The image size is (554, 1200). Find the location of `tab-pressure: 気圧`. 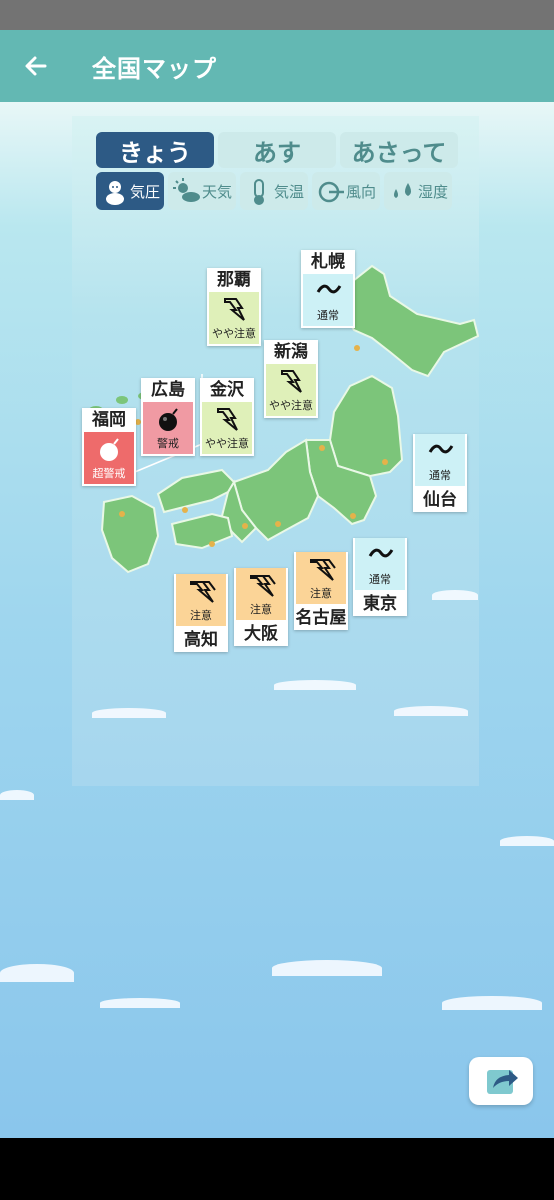

tab-pressure: 気圧 is located at coordinates (130, 191).